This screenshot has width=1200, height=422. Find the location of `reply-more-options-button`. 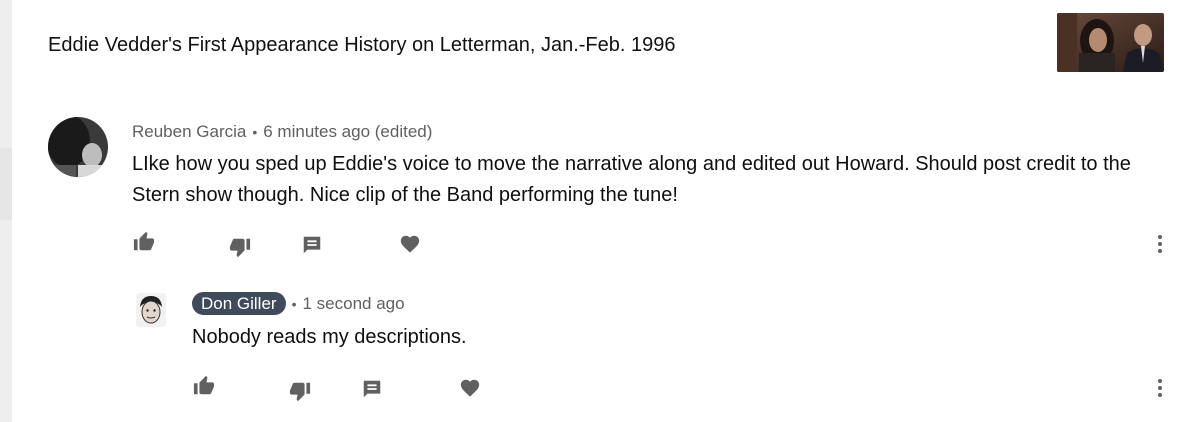

reply-more-options-button is located at coordinates (1160, 388).